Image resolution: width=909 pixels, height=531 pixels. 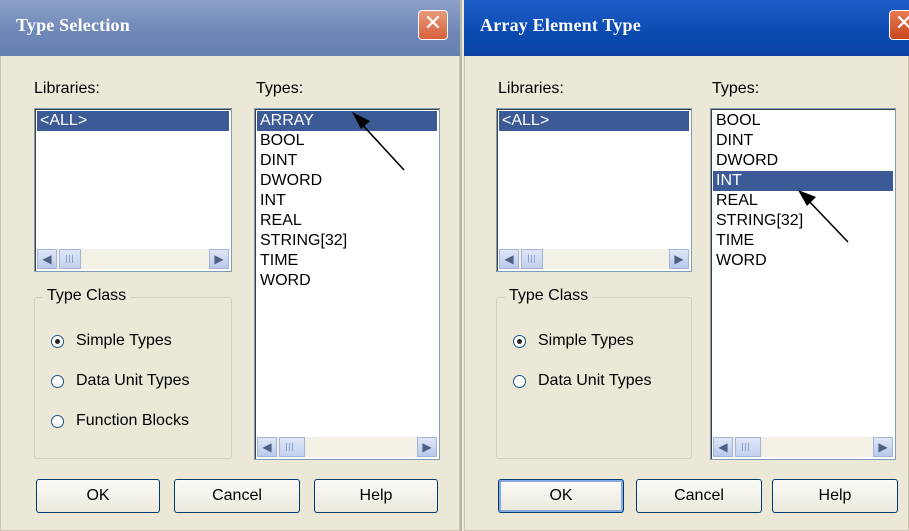 What do you see at coordinates (560, 25) in the screenshot?
I see `dialog-title: Array Element Type` at bounding box center [560, 25].